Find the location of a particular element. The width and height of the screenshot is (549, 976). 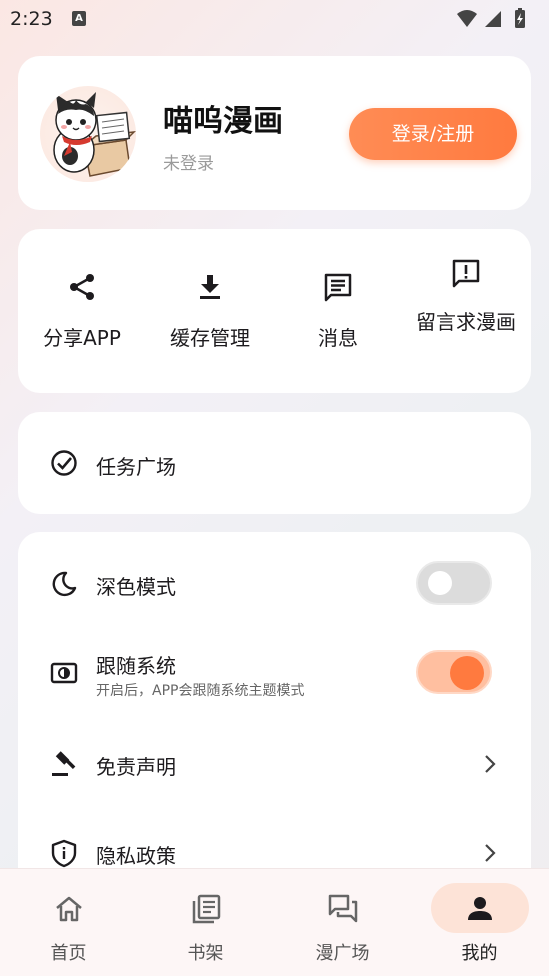

status-bar: 2:23 A is located at coordinates (274, 19).